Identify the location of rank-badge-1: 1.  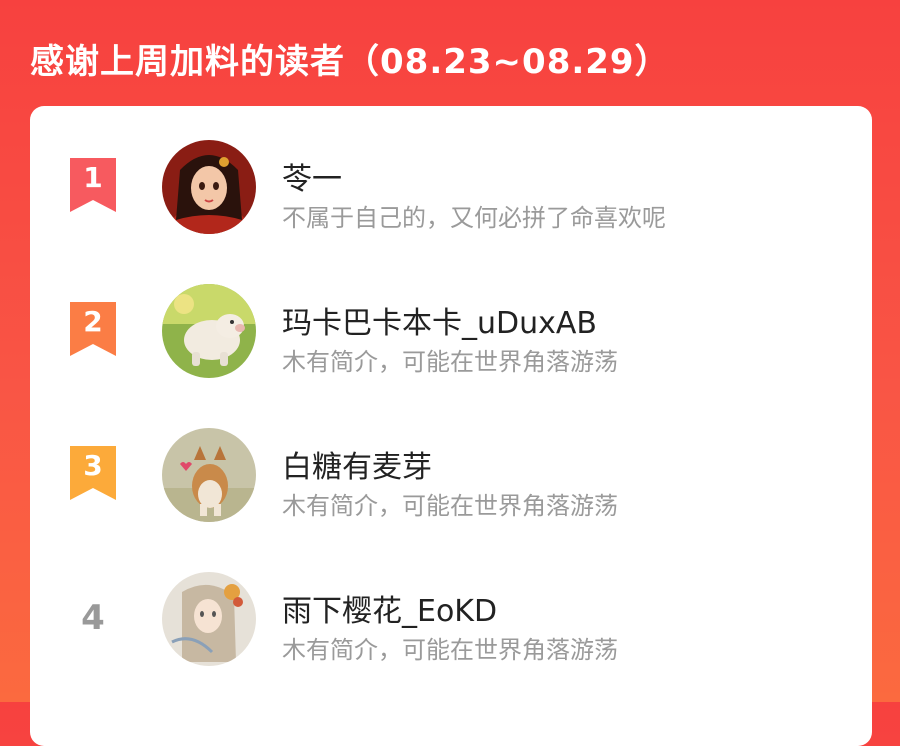
(93, 186).